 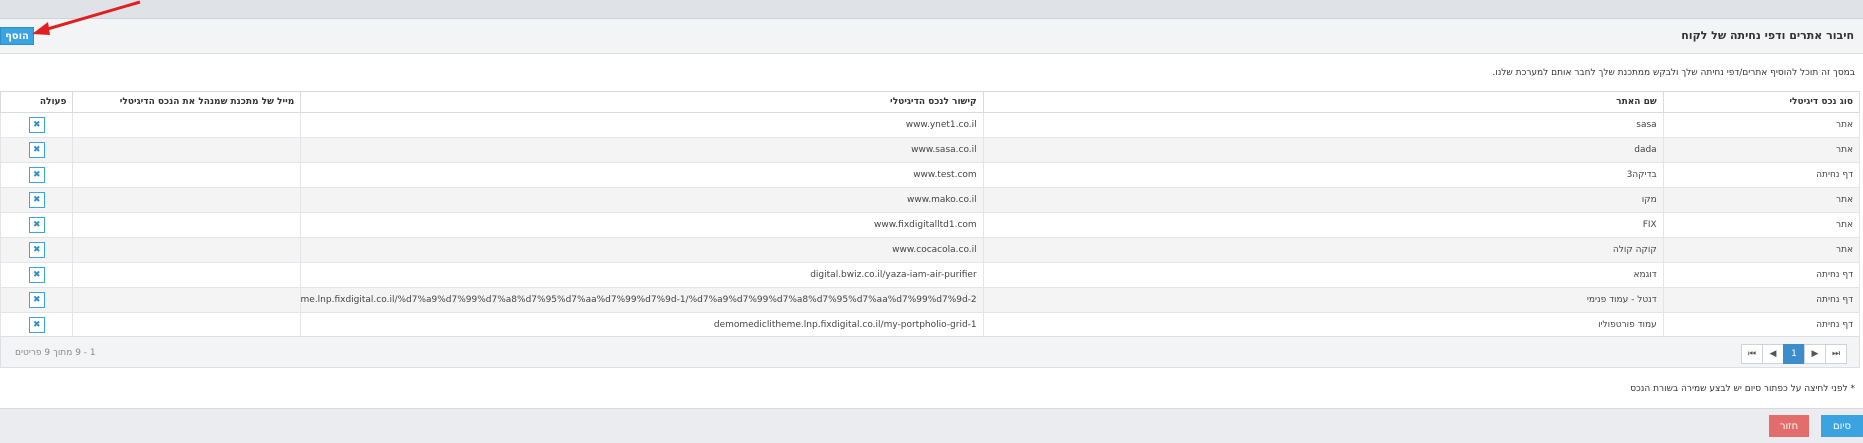 I want to click on cell-asset-link: digital.bwiz.co.il/yaza-iam-air-purifier, so click(x=642, y=275).